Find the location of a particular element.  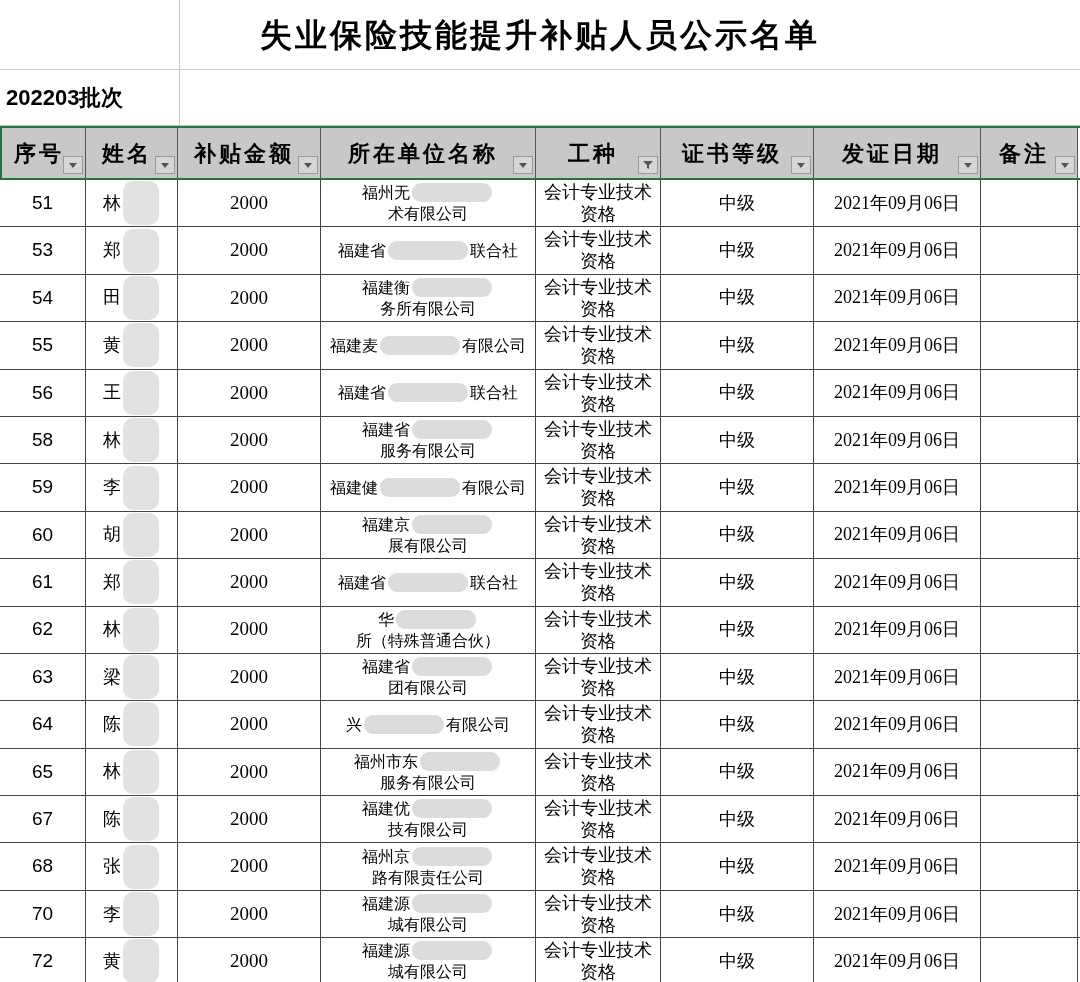

column-header: 工种 is located at coordinates (598, 153).